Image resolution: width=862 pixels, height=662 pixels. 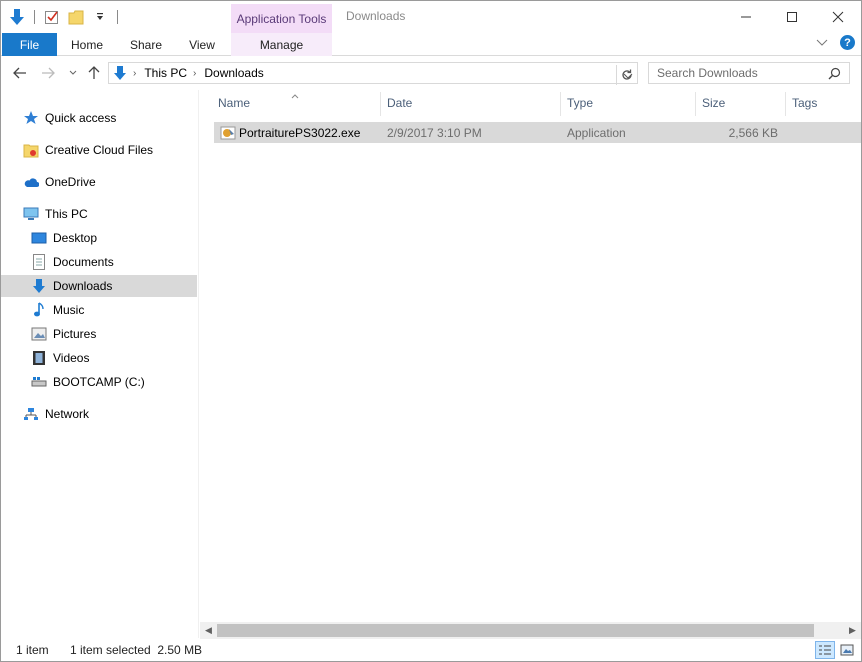 I want to click on address-row: › This PC › Downloads, so click(x=431, y=73).